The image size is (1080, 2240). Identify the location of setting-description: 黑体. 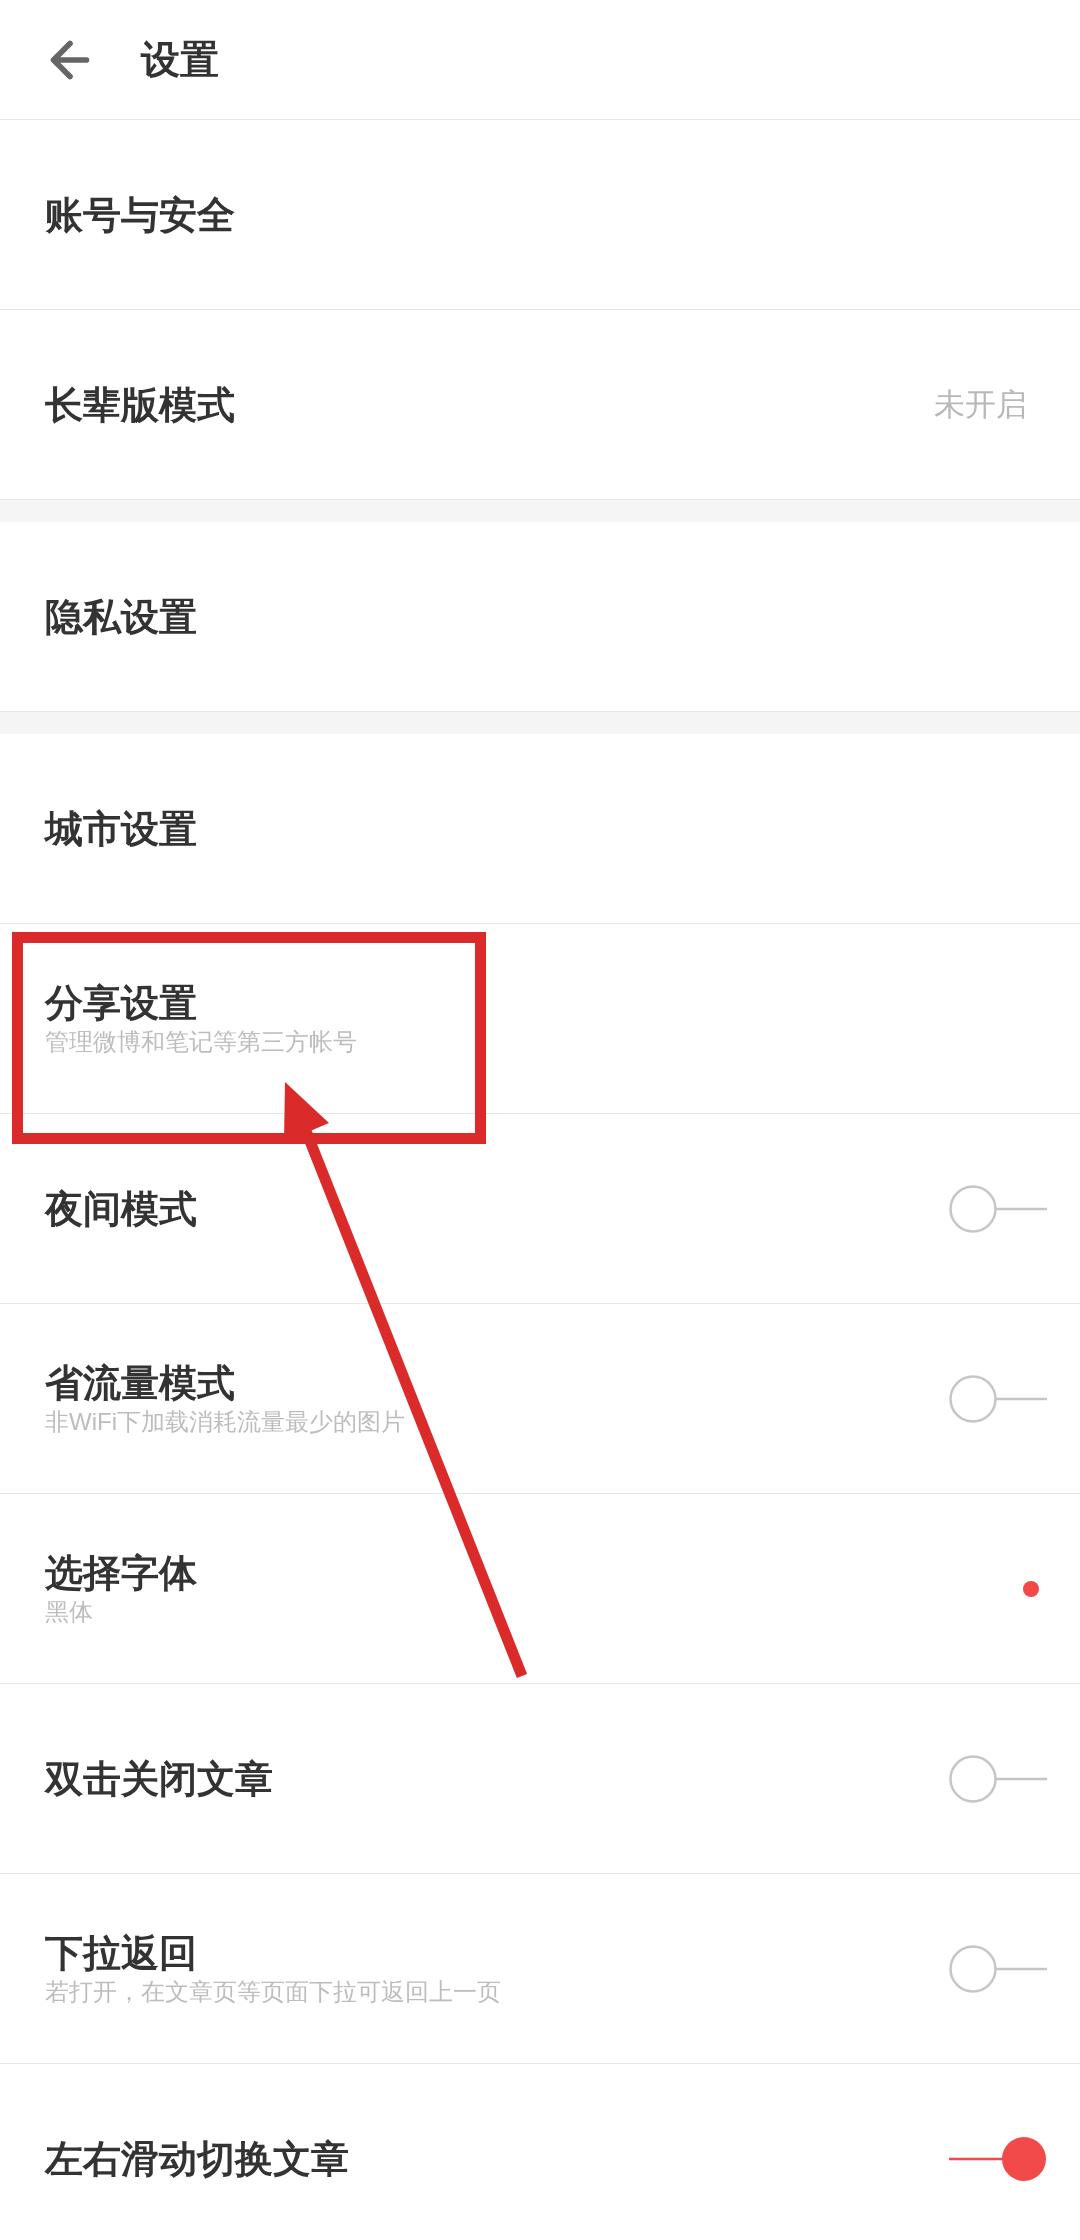
(69, 1611).